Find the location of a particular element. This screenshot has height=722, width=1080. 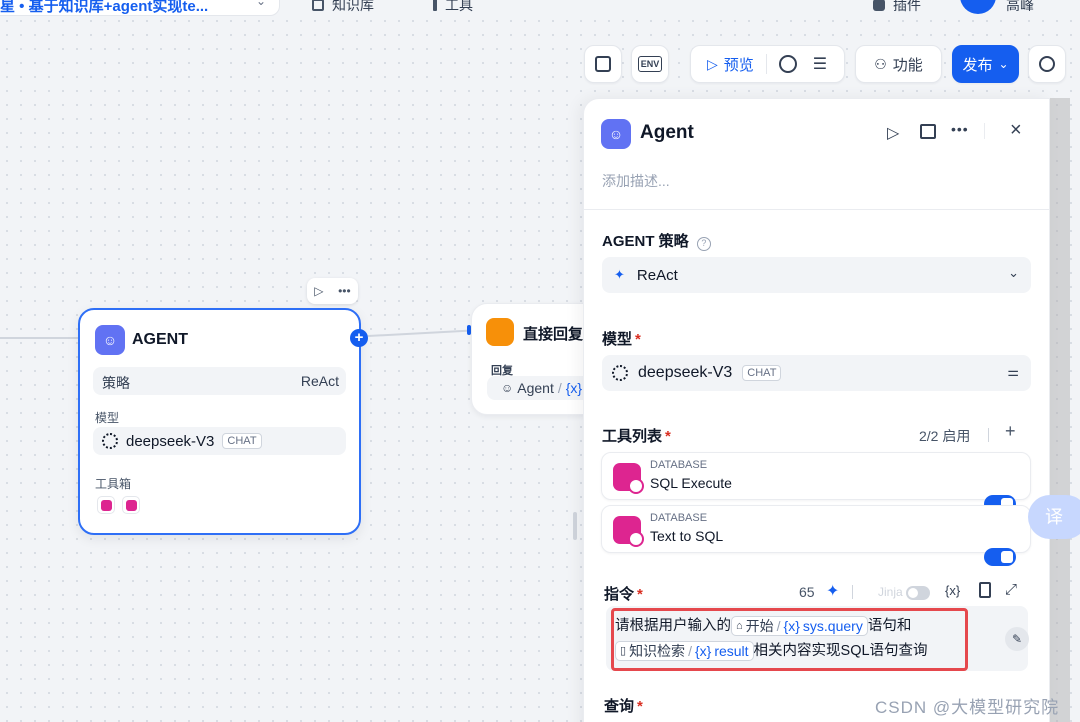

reply-ref-node: Agent is located at coordinates (535, 388).